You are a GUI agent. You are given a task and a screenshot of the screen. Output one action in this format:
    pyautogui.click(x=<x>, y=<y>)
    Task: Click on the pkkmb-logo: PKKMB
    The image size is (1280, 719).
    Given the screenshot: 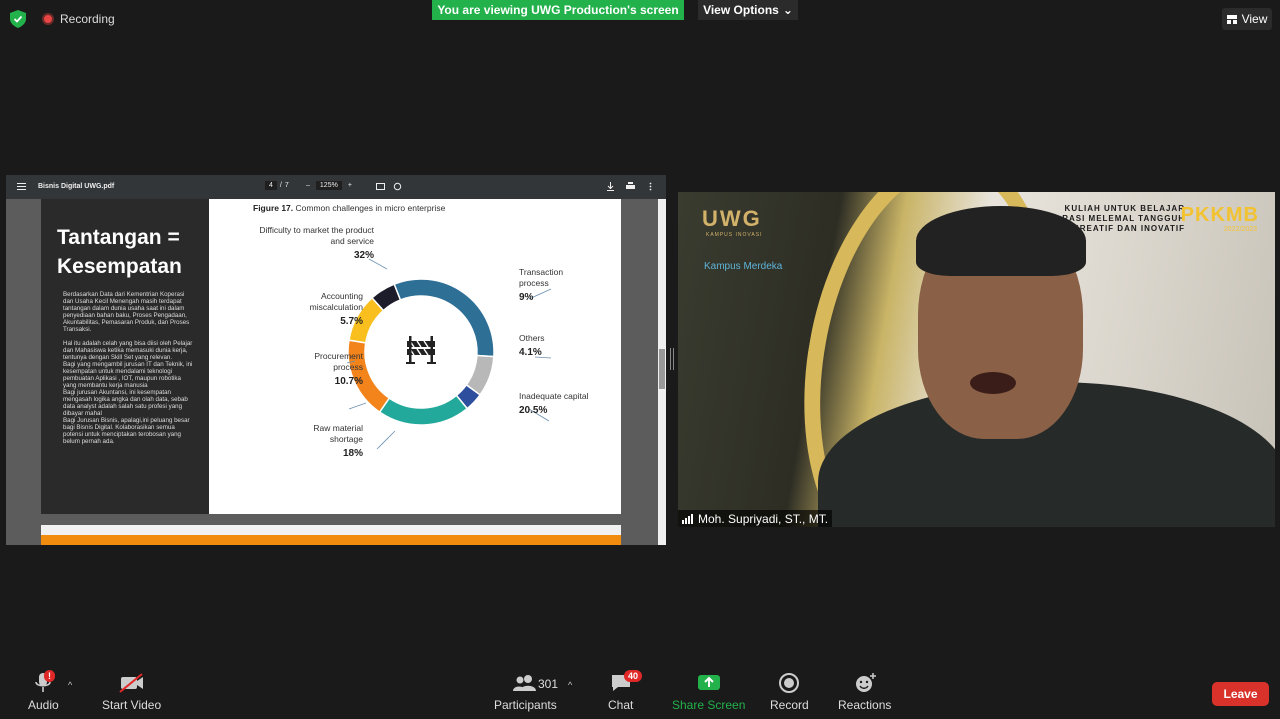 What is the action you would take?
    pyautogui.click(x=1219, y=215)
    